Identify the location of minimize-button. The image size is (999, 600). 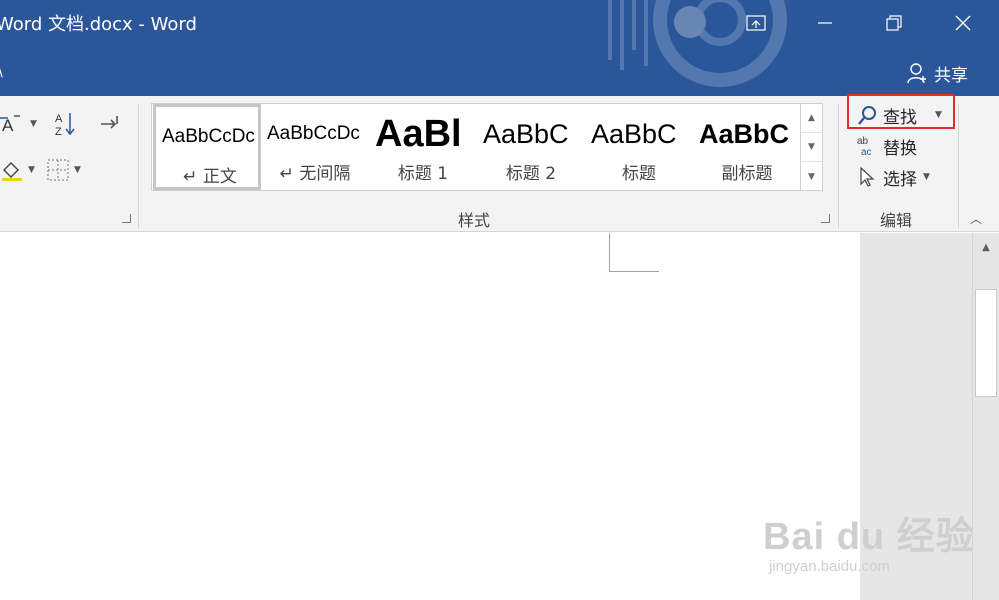
(825, 23).